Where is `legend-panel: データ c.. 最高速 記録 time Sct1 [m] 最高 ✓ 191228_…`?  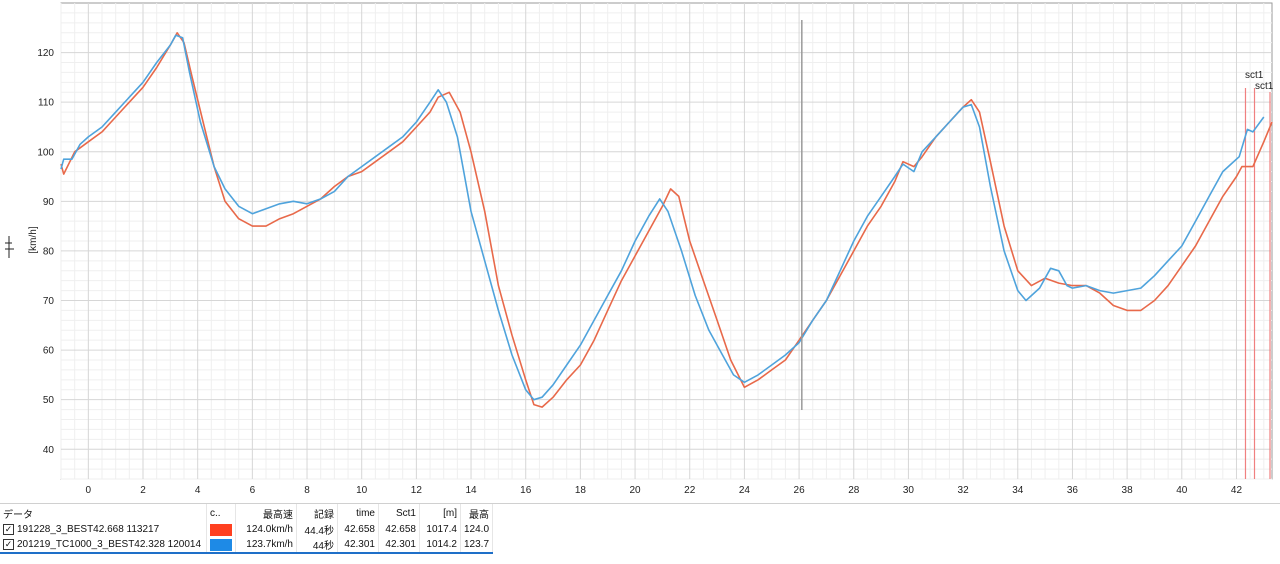 legend-panel: データ c.. 最高速 記録 time Sct1 [m] 最高 ✓ 191228_… is located at coordinates (640, 533).